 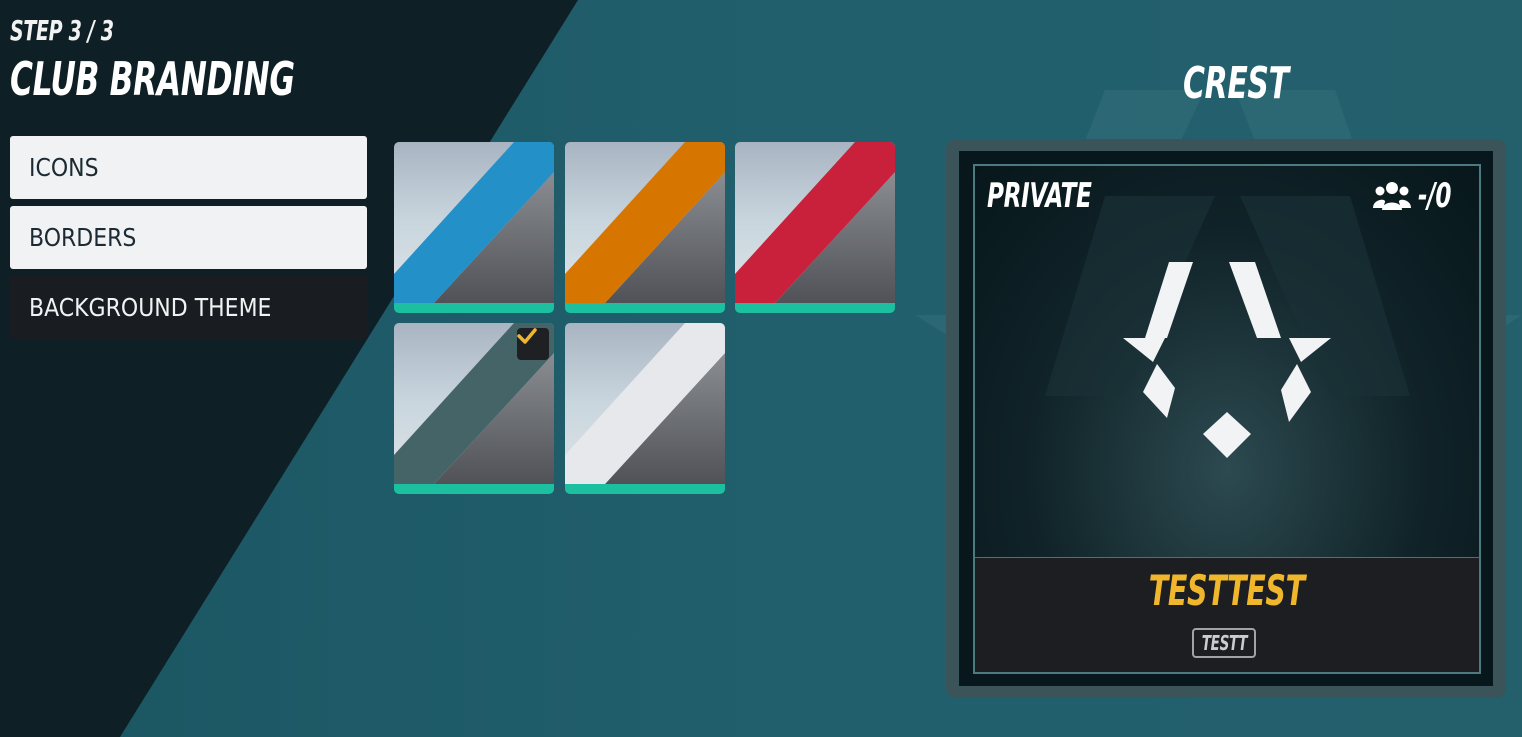 I want to click on menu-item-label: BORDERS, so click(x=83, y=237).